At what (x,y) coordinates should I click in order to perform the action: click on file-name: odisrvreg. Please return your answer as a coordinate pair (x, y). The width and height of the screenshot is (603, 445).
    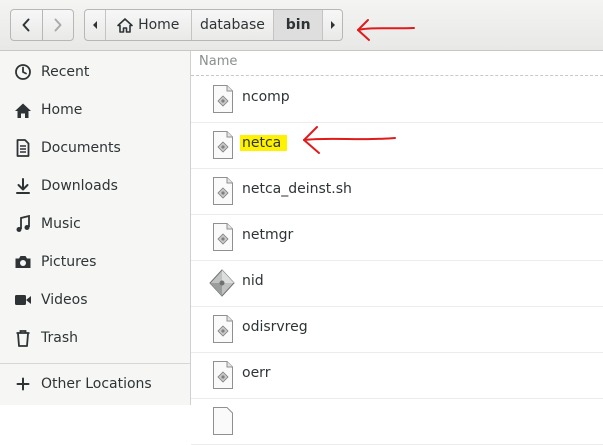
    Looking at the image, I should click on (275, 327).